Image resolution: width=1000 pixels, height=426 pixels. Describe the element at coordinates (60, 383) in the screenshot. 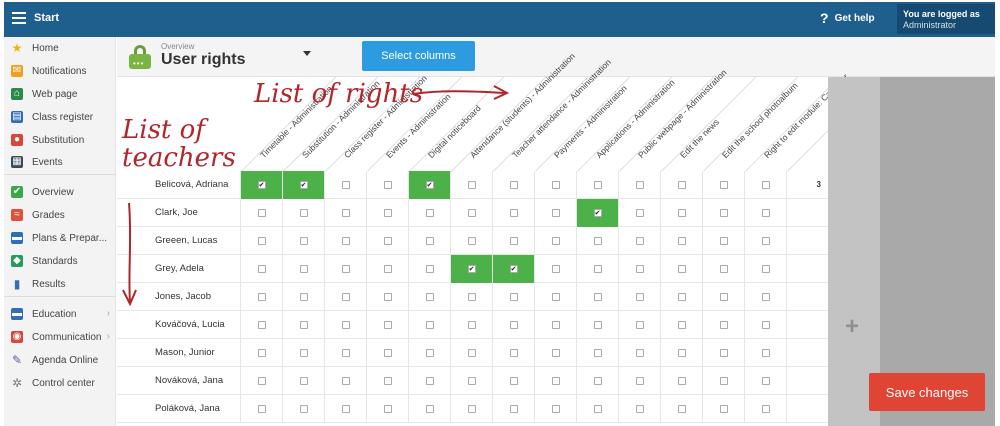

I see `sidebar-item-control-center: ✲ Control center` at that location.